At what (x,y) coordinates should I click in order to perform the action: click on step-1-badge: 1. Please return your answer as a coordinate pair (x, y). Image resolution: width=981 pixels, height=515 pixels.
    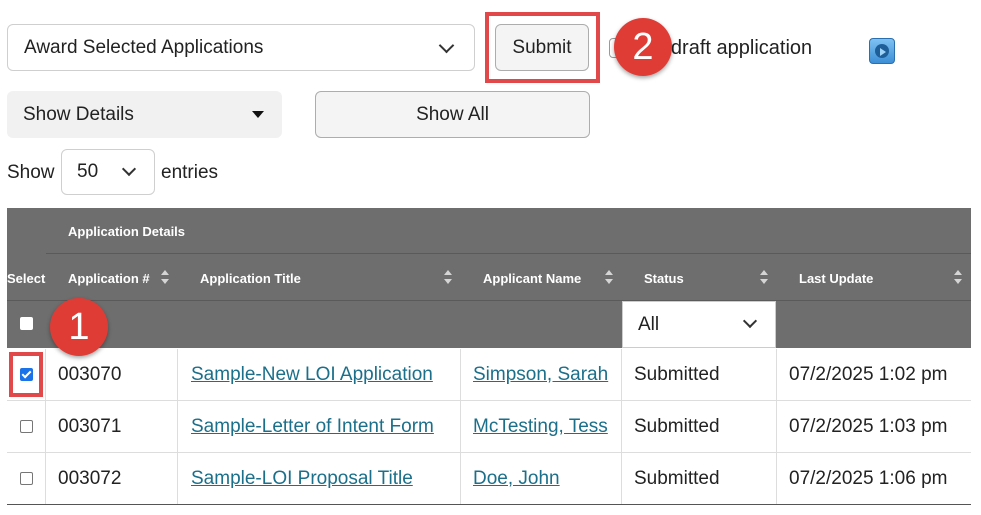
    Looking at the image, I should click on (79, 327).